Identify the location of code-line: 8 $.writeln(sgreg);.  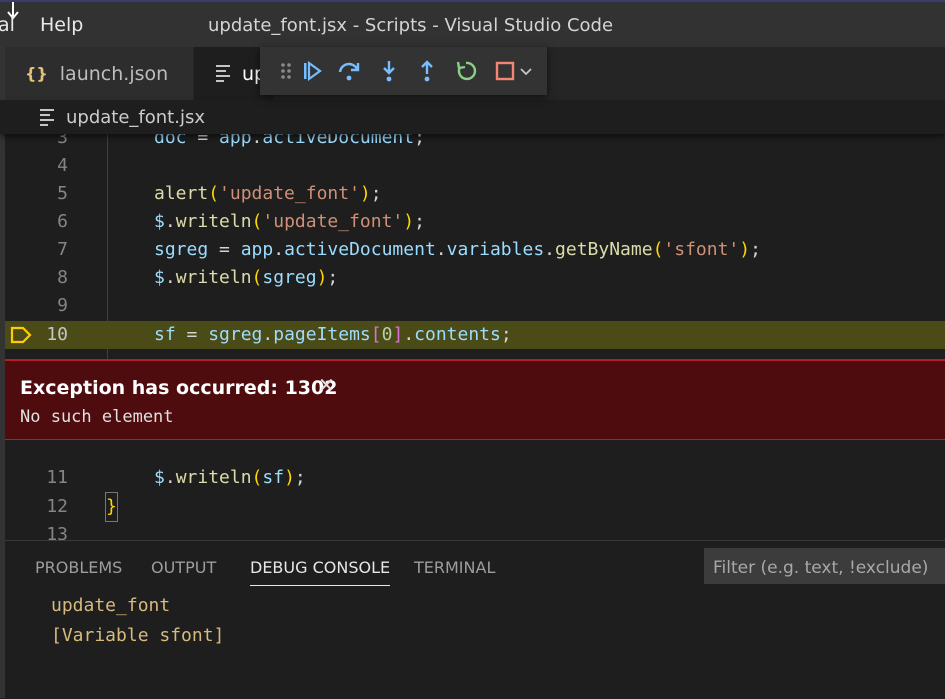
(472, 278).